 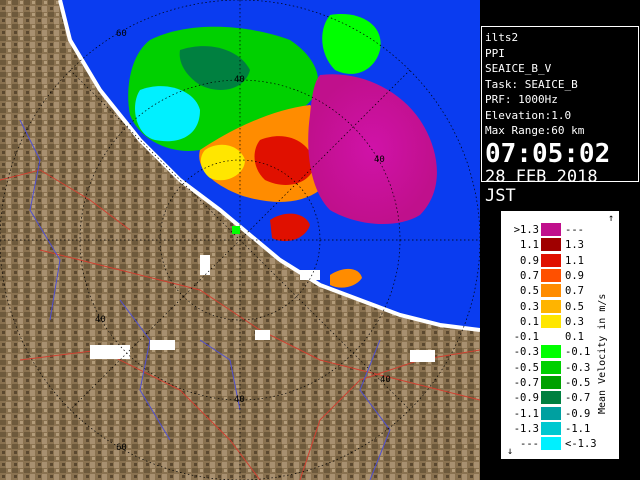 I want to click on legend-lower-bound: 0.9, so click(x=529, y=260).